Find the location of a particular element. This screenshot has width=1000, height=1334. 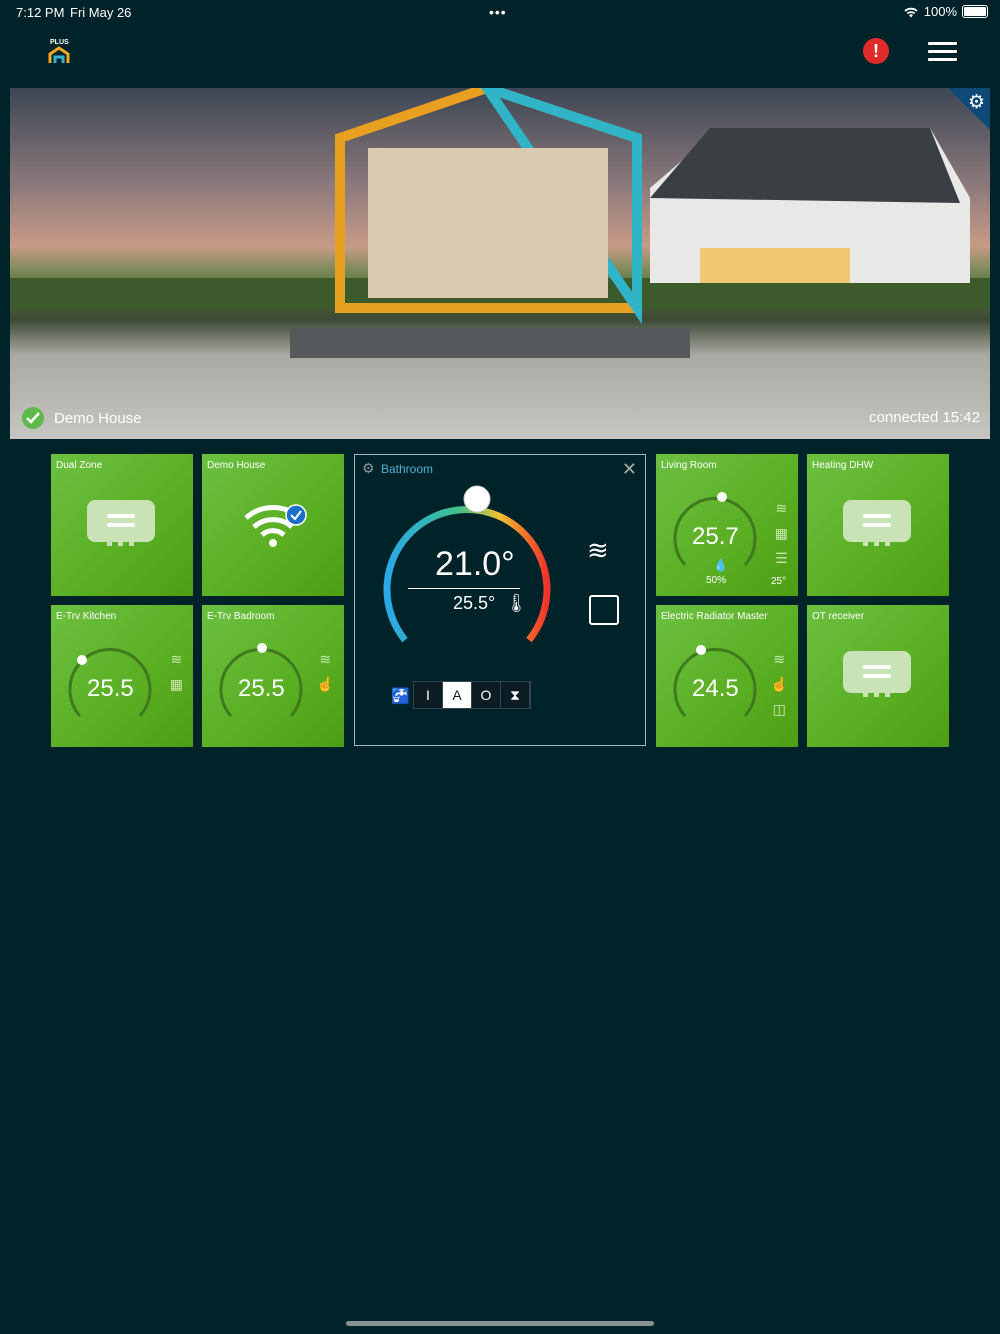

house-status: Demo House is located at coordinates (82, 418).